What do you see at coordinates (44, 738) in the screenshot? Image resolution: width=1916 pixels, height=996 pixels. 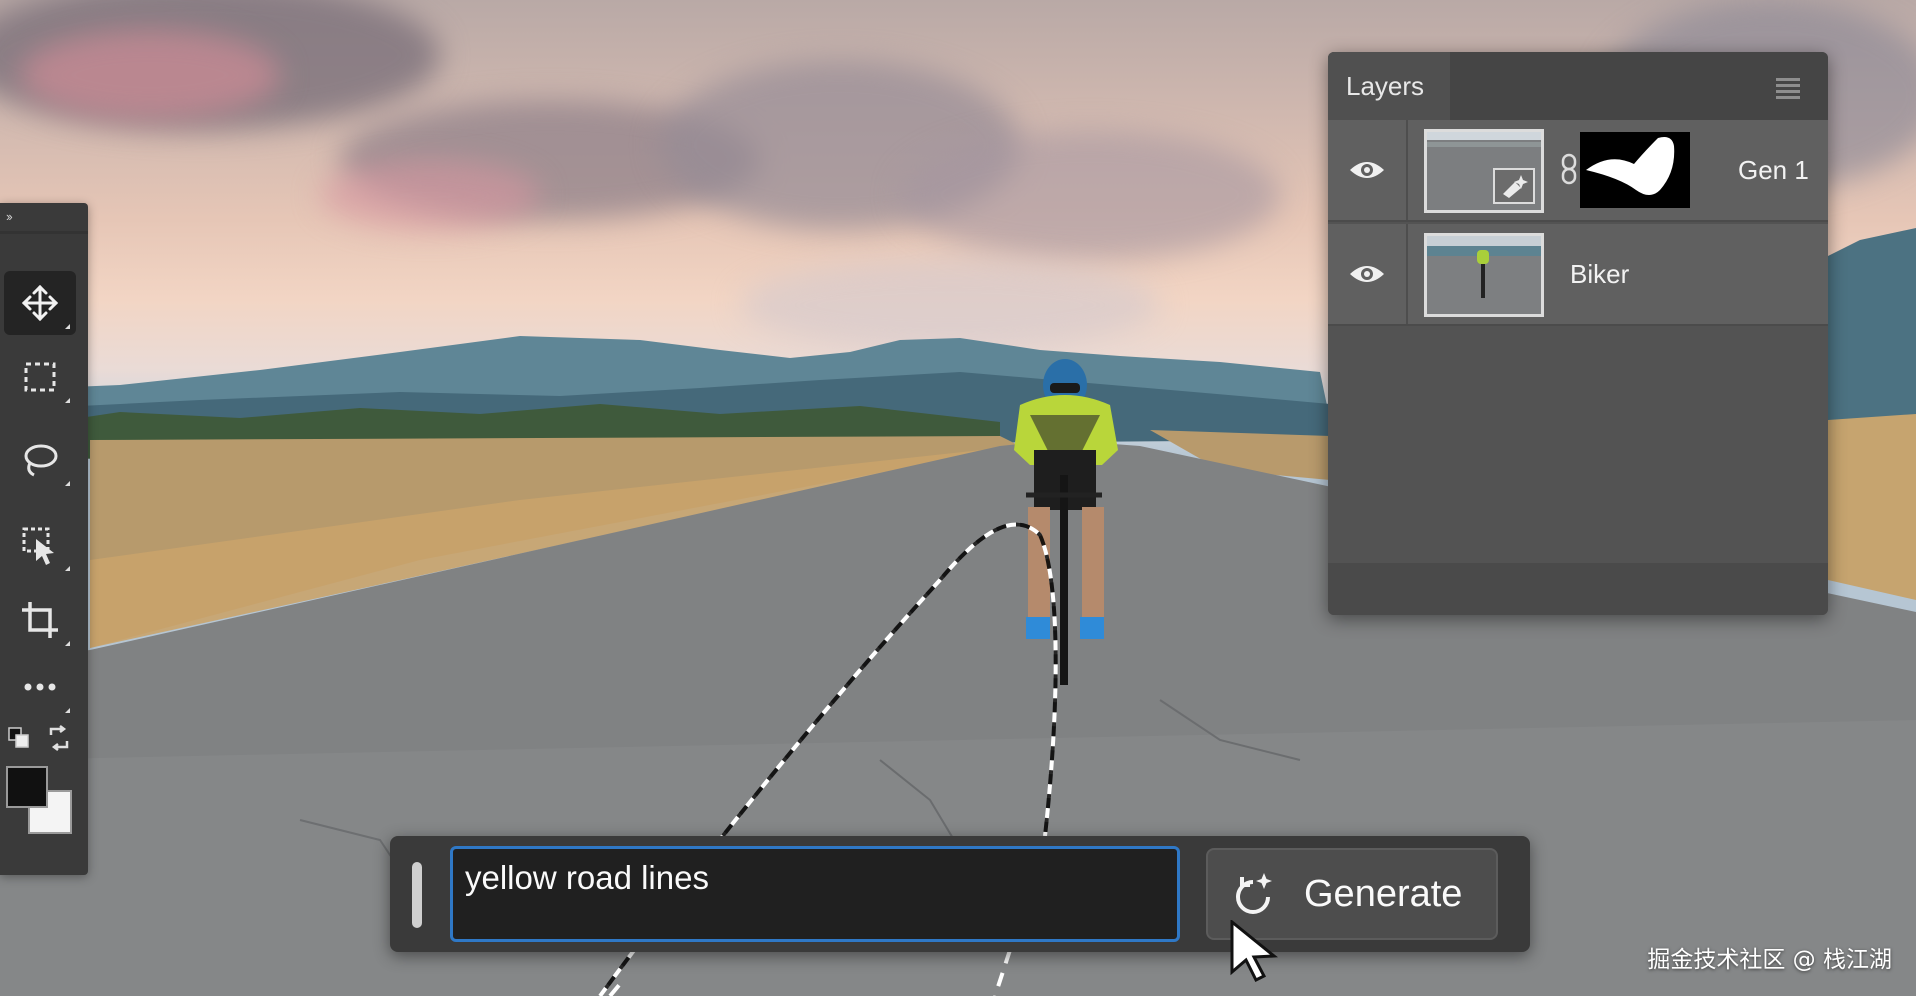 I see `color-controls` at bounding box center [44, 738].